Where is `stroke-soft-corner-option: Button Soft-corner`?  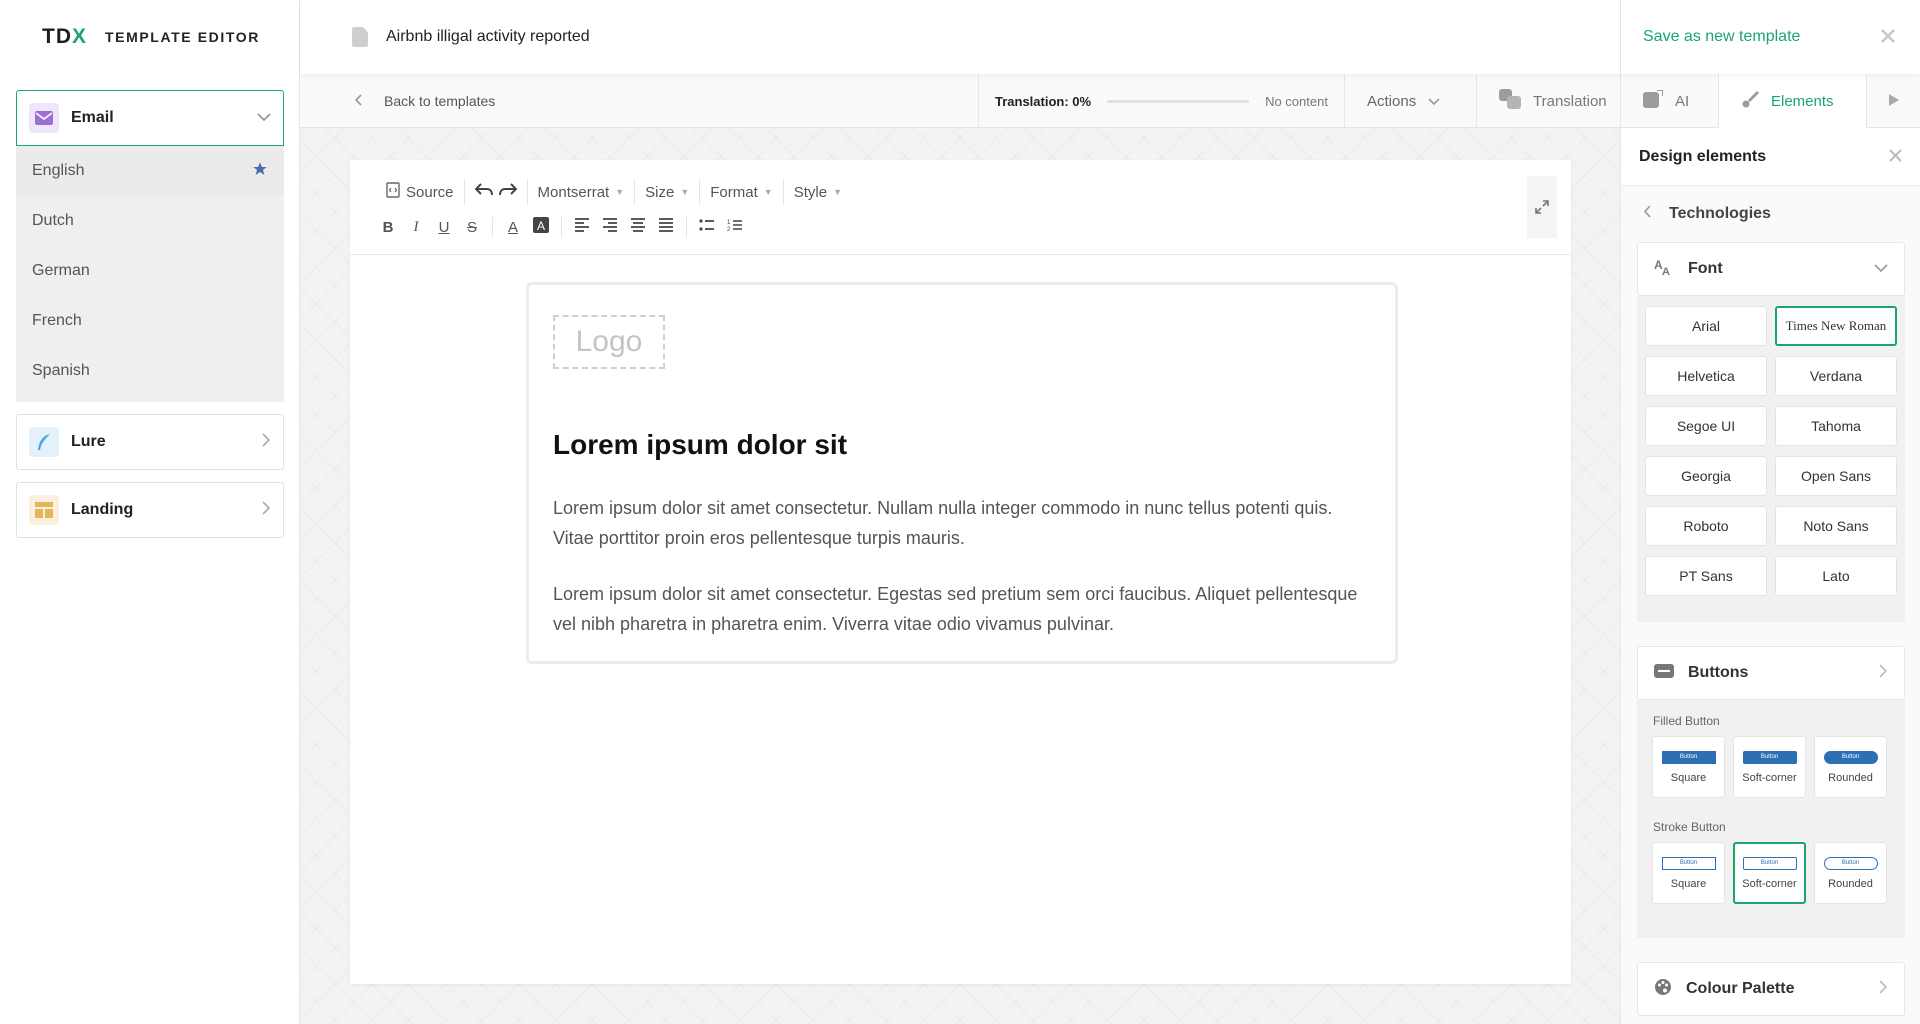 stroke-soft-corner-option: Button Soft-corner is located at coordinates (1769, 873).